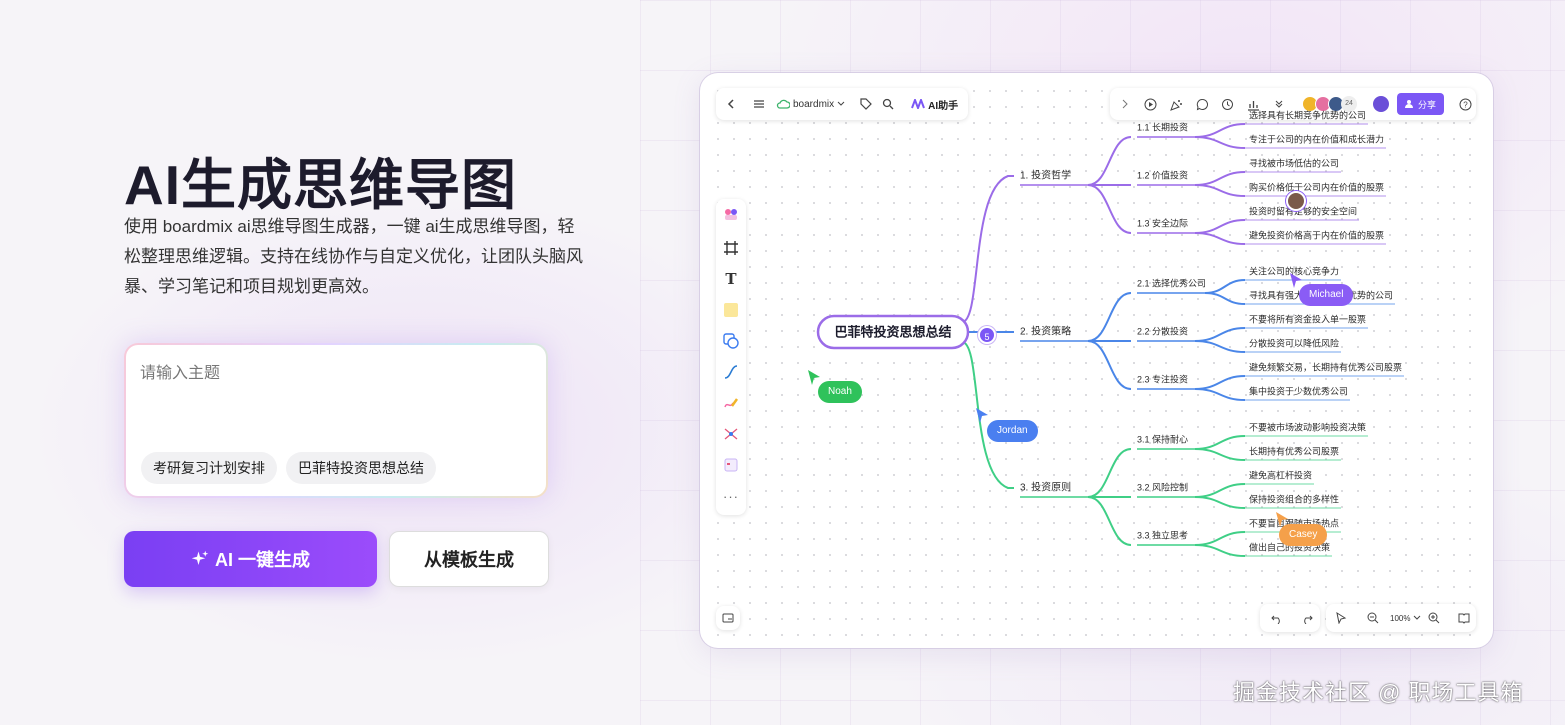 The height and width of the screenshot is (725, 1565). Describe the element at coordinates (1162, 222) in the screenshot. I see `sub-branch-label: 1.3 安全边际` at that location.